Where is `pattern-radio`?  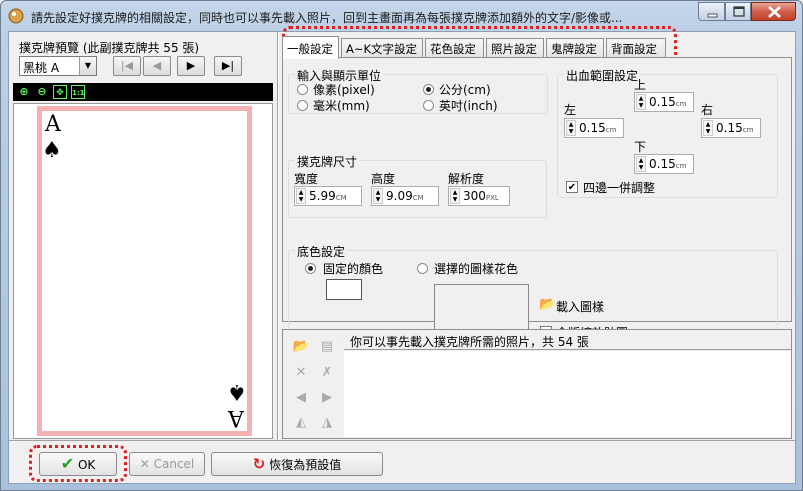
pattern-radio is located at coordinates (422, 268).